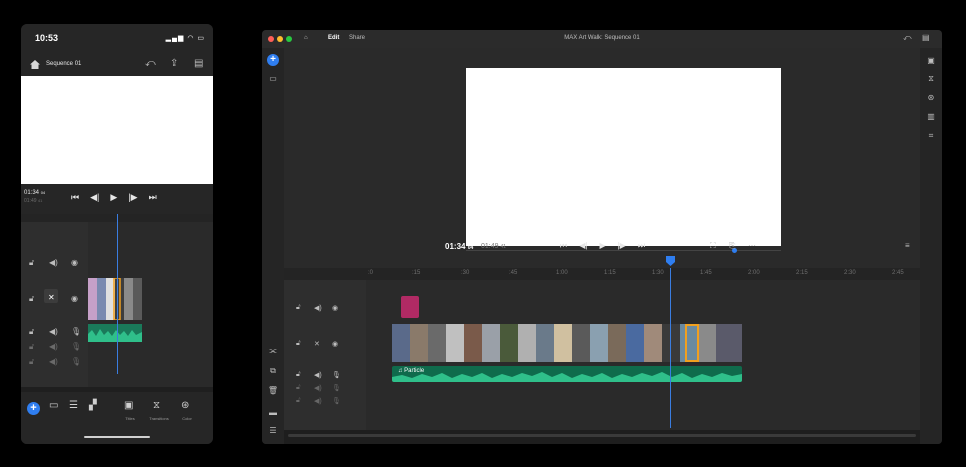 The image size is (966, 467). I want to click on timeline-scrollbar, so click(602, 435).